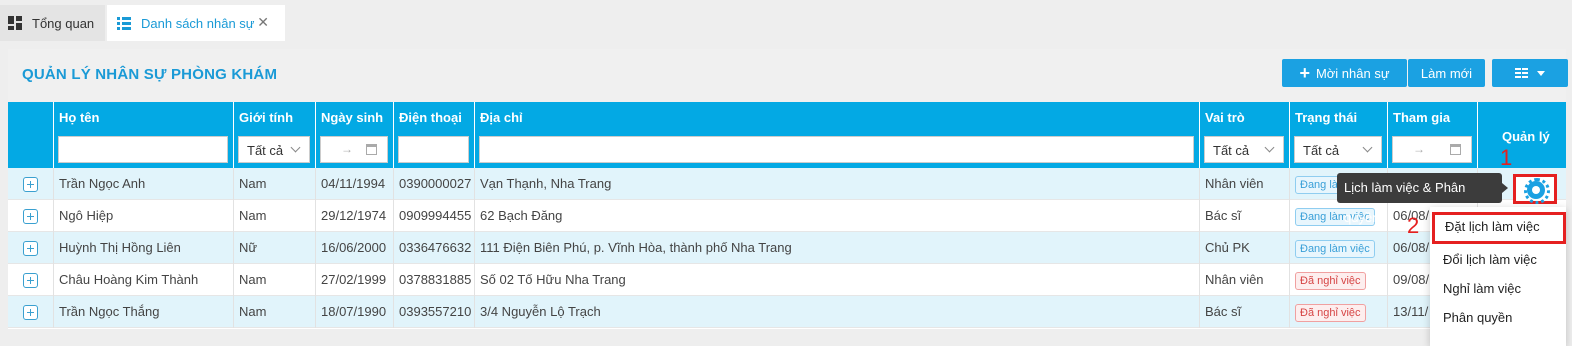  Describe the element at coordinates (434, 216) in the screenshot. I see `cell-phone: 0909994455` at that location.